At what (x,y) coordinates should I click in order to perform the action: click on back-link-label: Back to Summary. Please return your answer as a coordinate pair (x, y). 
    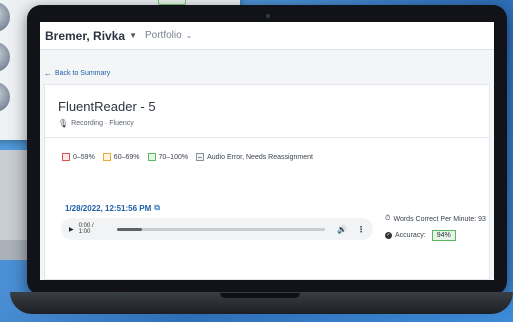
    Looking at the image, I should click on (83, 73).